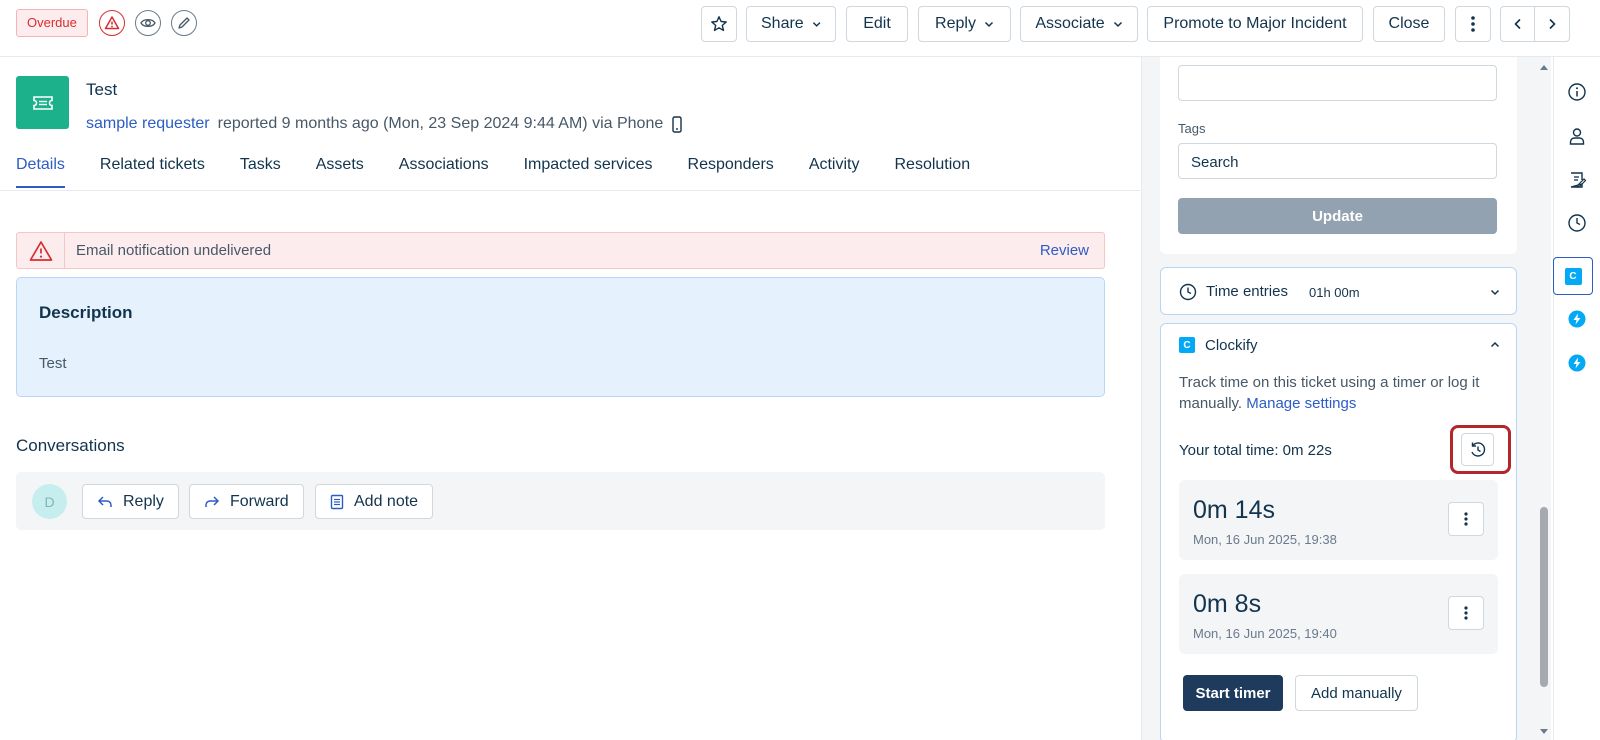 The image size is (1600, 740). Describe the element at coordinates (1577, 92) in the screenshot. I see `info-icon` at that location.